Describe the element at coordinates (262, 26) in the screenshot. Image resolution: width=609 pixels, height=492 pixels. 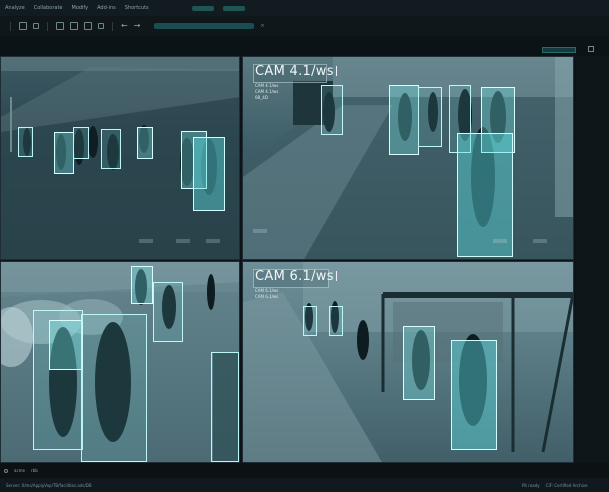
I see `close-icon: ×` at that location.